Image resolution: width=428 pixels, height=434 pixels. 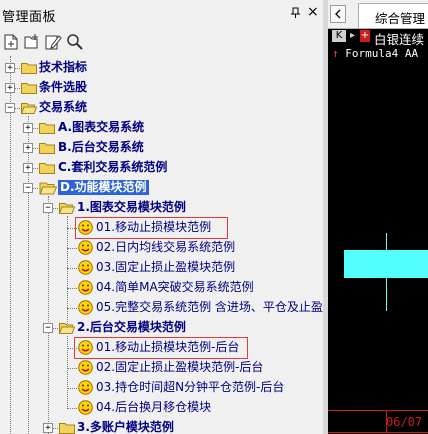 What do you see at coordinates (29, 17) in the screenshot?
I see `panel-title: 管理面板` at bounding box center [29, 17].